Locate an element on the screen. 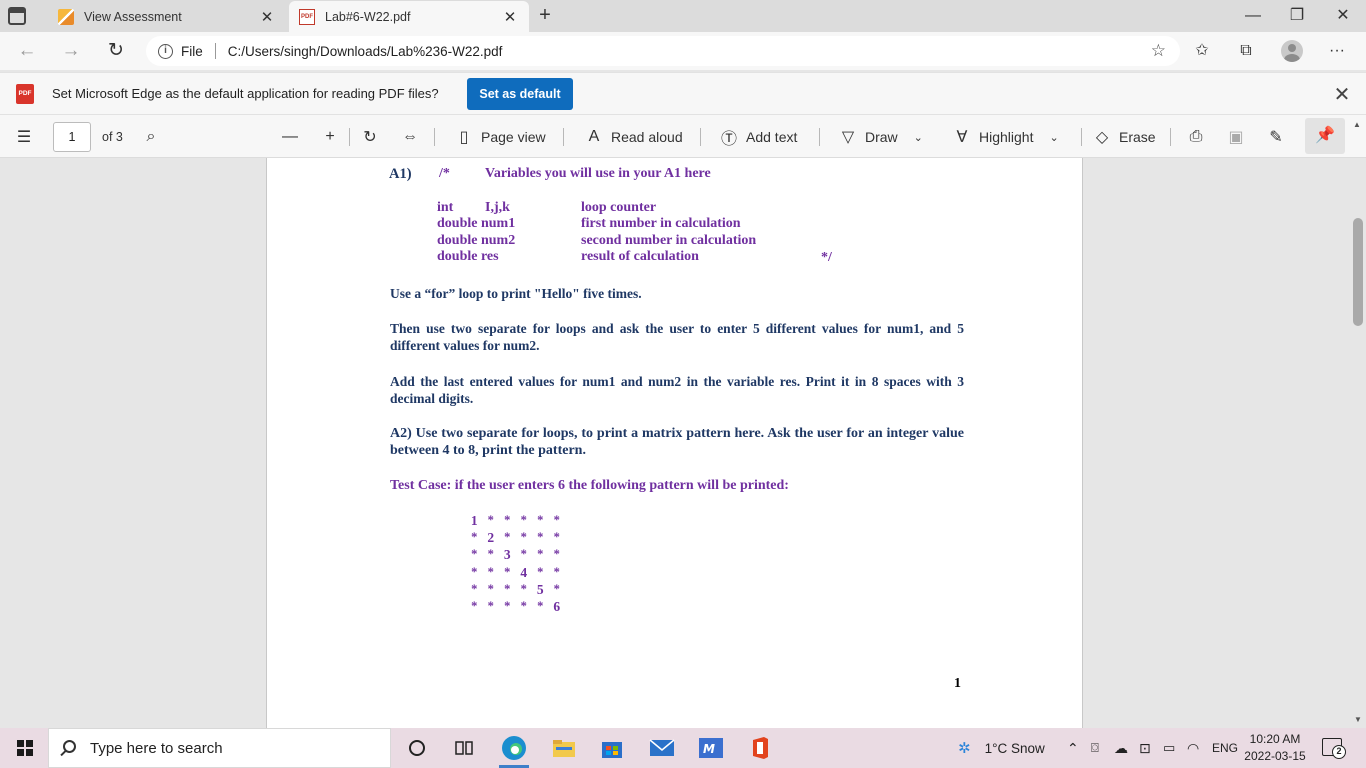 Image resolution: width=1366 pixels, height=768 pixels. erase-button: ◇ Erase is located at coordinates (1124, 137).